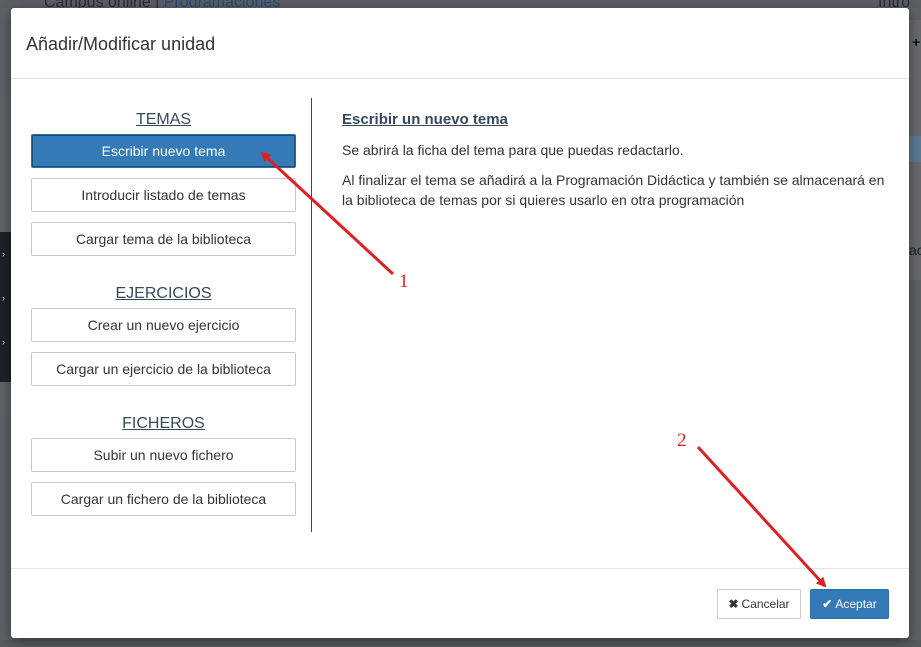 The width and height of the screenshot is (921, 647). Describe the element at coordinates (733, 604) in the screenshot. I see `close-icon: ✖` at that location.